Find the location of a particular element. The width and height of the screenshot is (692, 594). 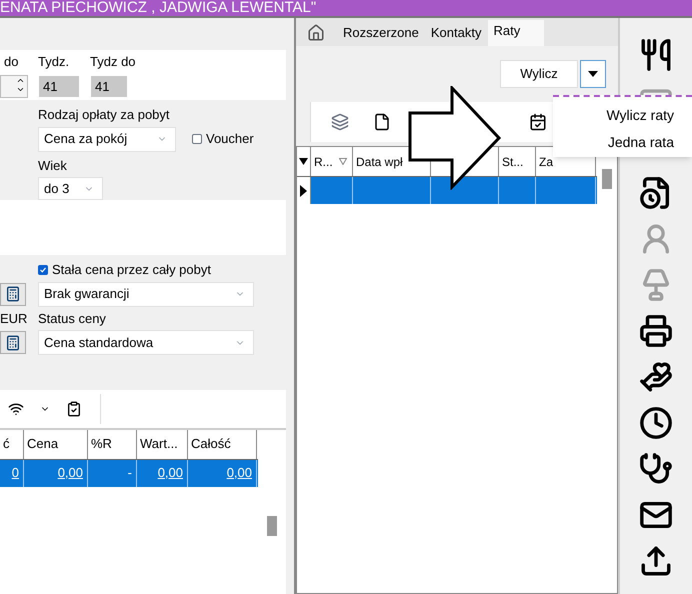

upload-icon is located at coordinates (656, 561).